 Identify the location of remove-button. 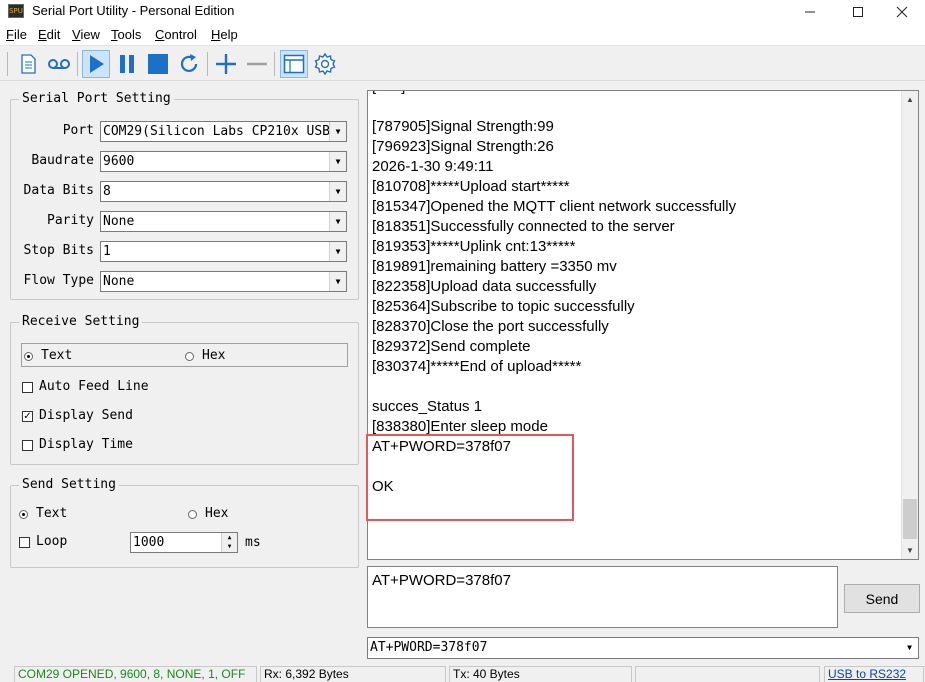
(257, 64).